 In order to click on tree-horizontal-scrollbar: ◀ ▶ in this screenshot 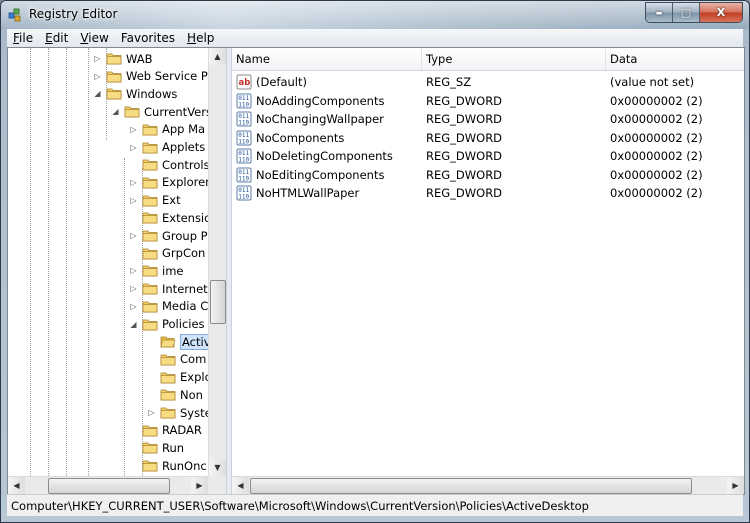, I will do `click(108, 485)`.